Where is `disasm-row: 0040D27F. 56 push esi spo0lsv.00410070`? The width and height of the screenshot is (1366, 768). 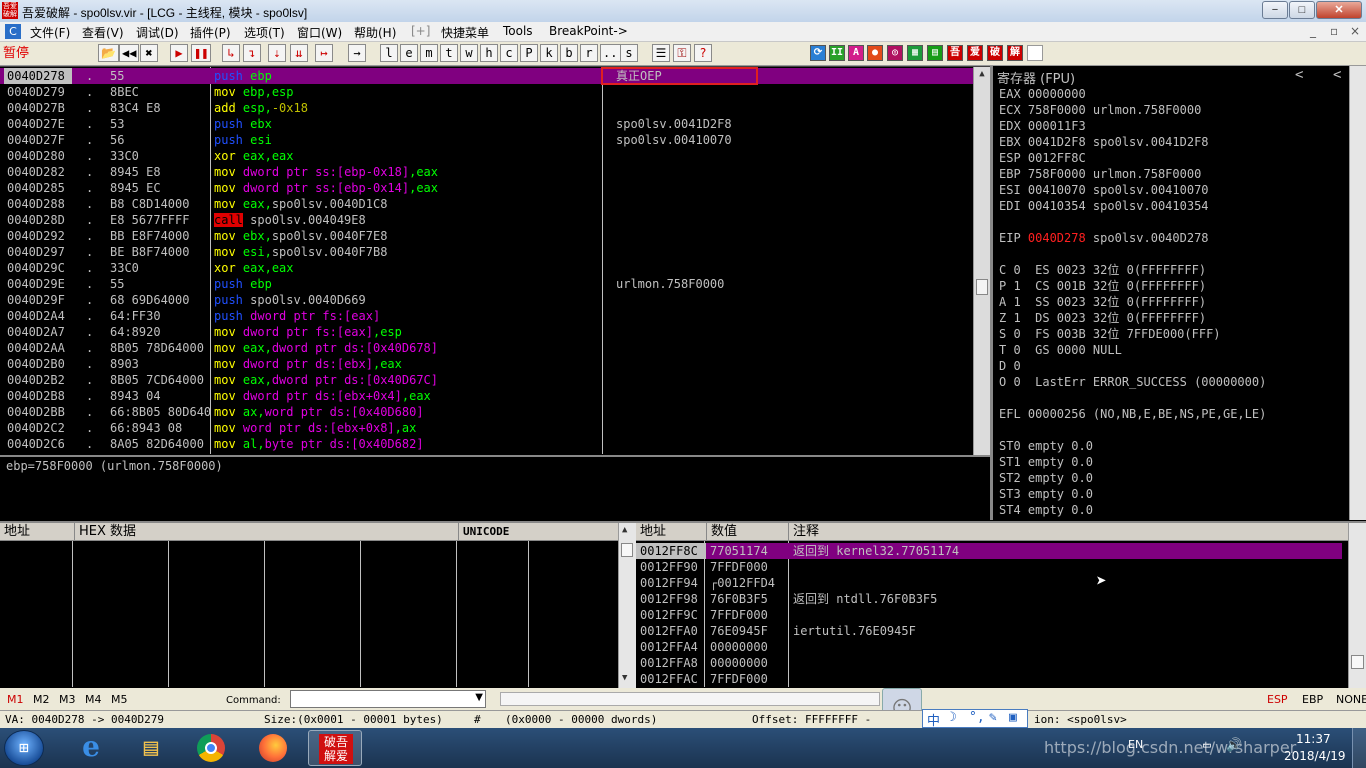
disasm-row: 0040D27F. 56 push esi spo0lsv.00410070 is located at coordinates (486, 140).